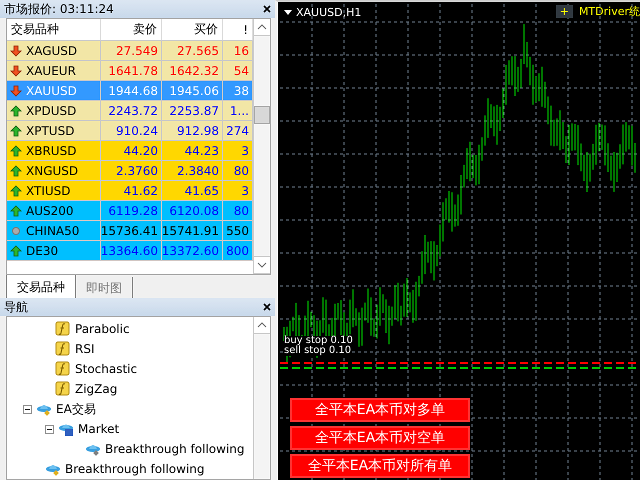 Image resolution: width=640 pixels, height=480 pixels. I want to click on dropdown-icon, so click(288, 12).